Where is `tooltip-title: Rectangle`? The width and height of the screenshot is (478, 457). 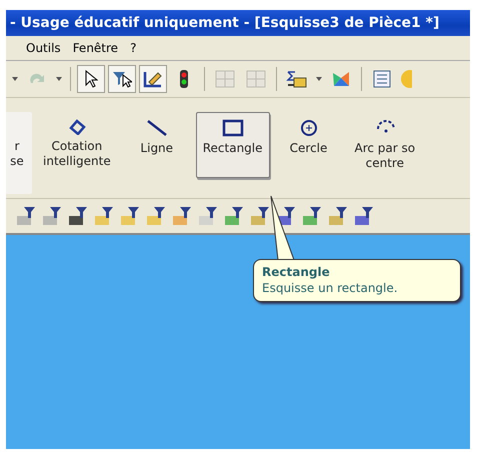 tooltip-title: Rectangle is located at coordinates (296, 272).